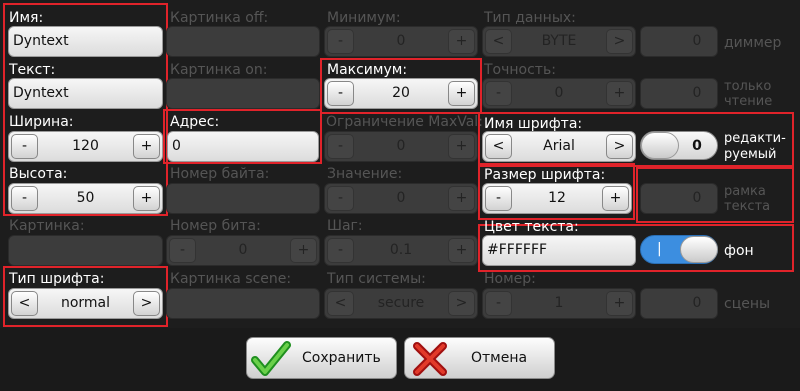 The width and height of the screenshot is (800, 391). Describe the element at coordinates (479, 358) in the screenshot. I see `cancel-button: Отмена` at that location.